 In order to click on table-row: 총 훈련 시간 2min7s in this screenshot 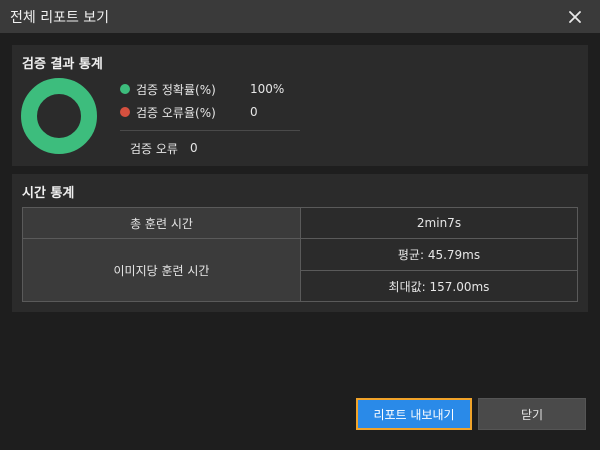, I will do `click(300, 223)`.